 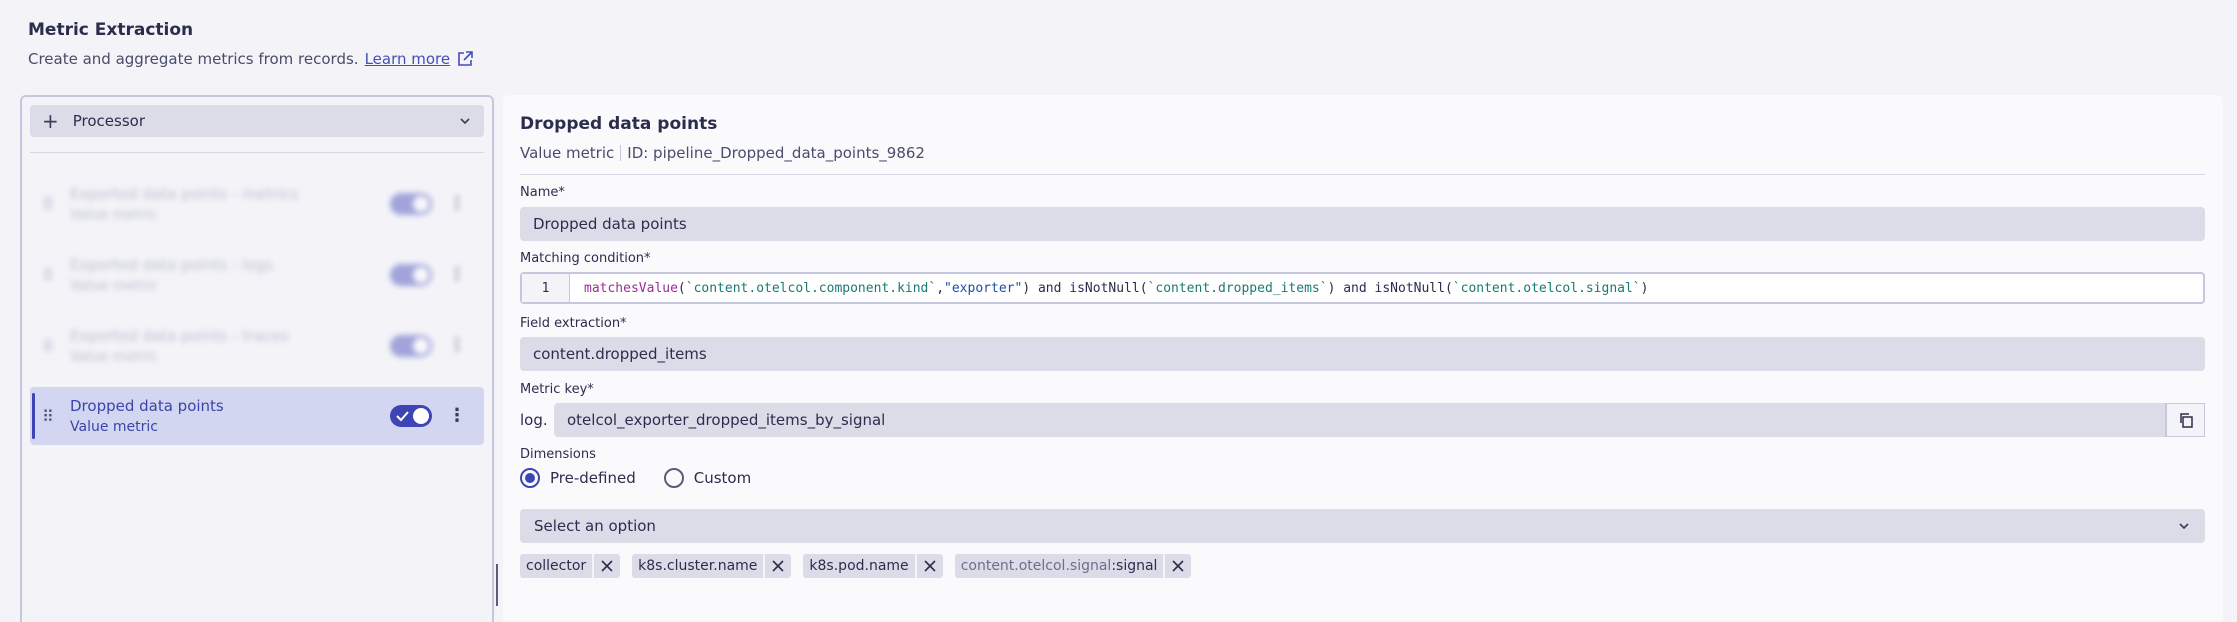 I want to click on code-token: `content.dropped_items`, so click(x=1237, y=288).